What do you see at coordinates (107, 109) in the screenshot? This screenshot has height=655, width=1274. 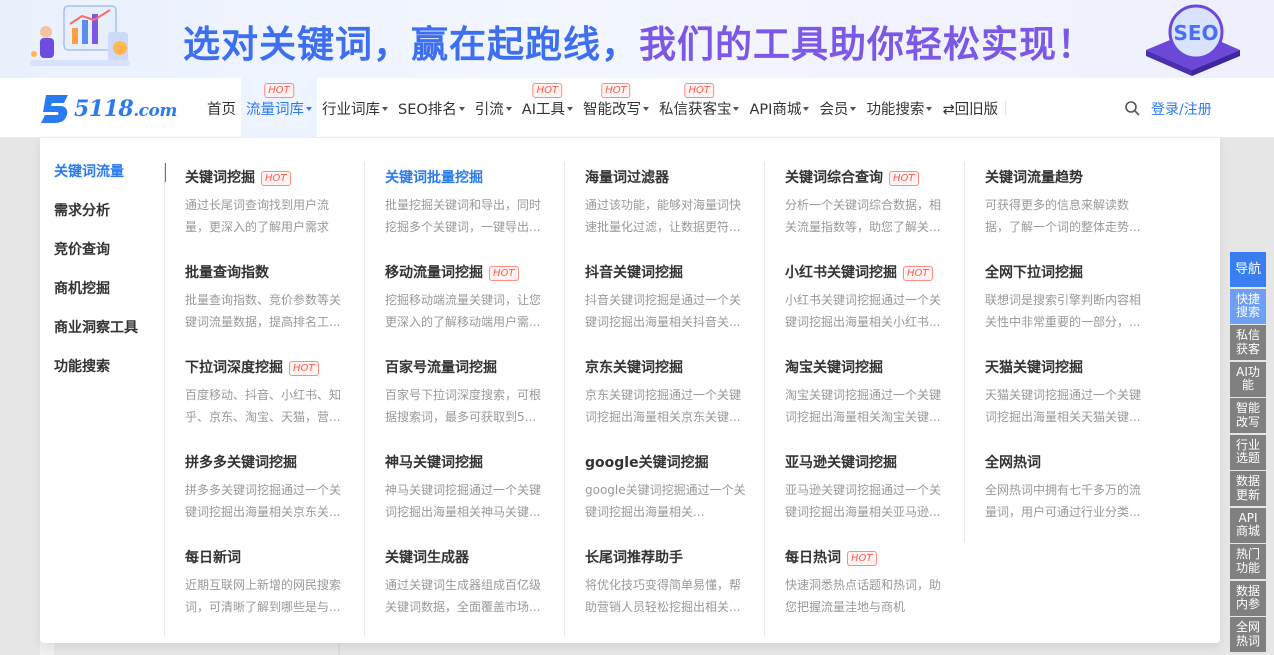 I see `site-logo: 5118.com` at bounding box center [107, 109].